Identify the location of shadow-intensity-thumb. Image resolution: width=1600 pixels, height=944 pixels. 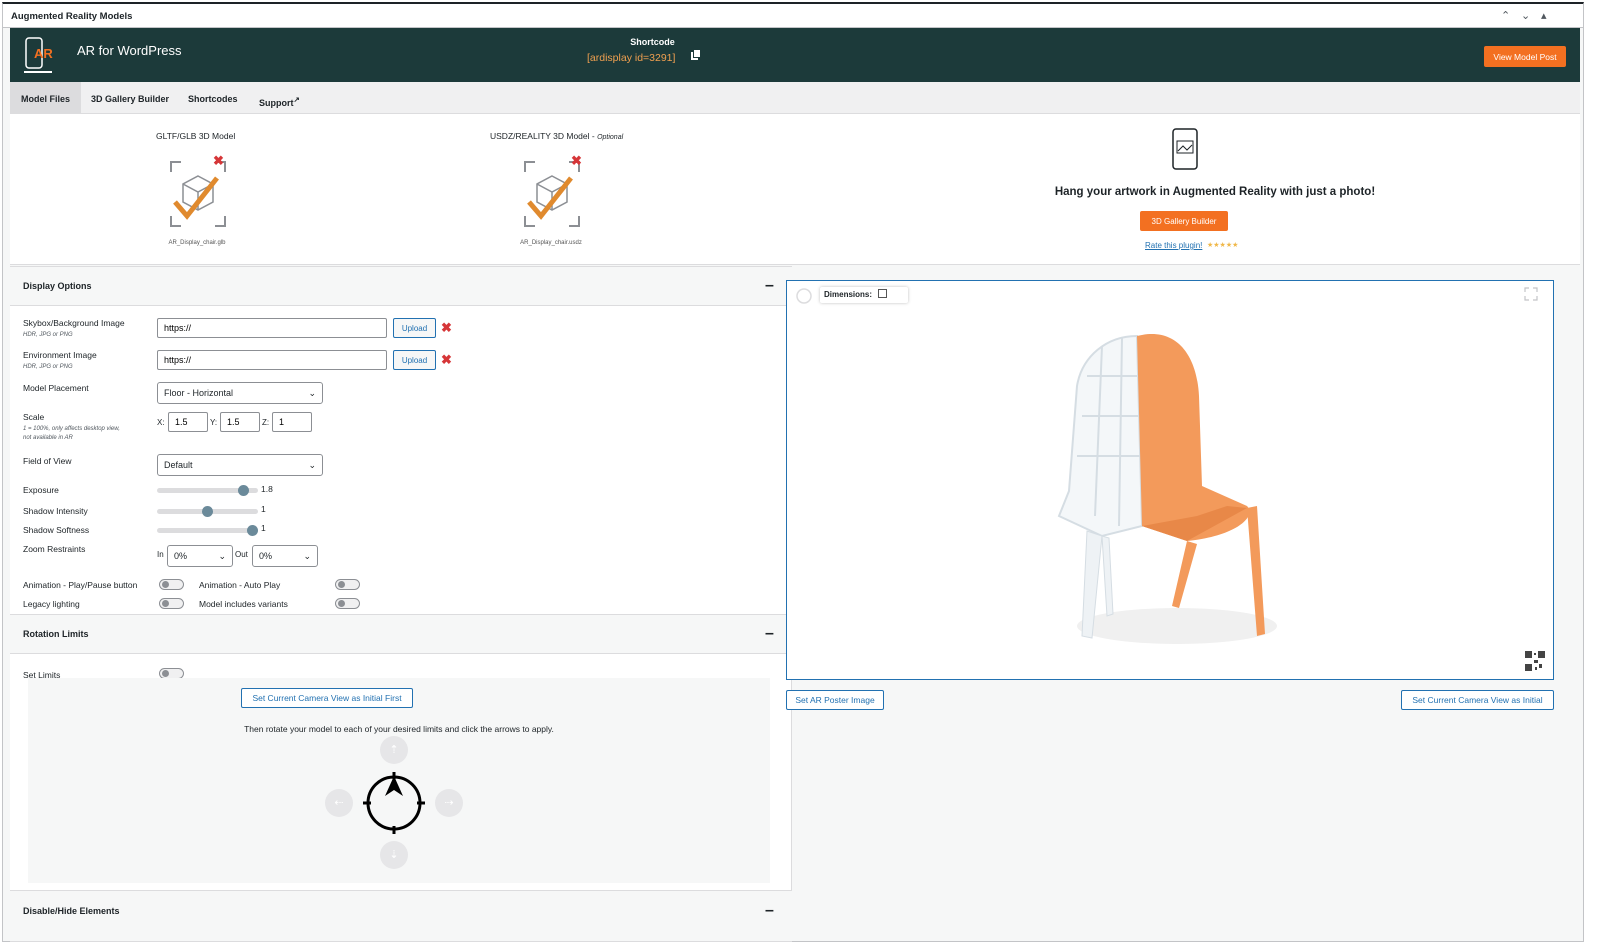
(207, 511).